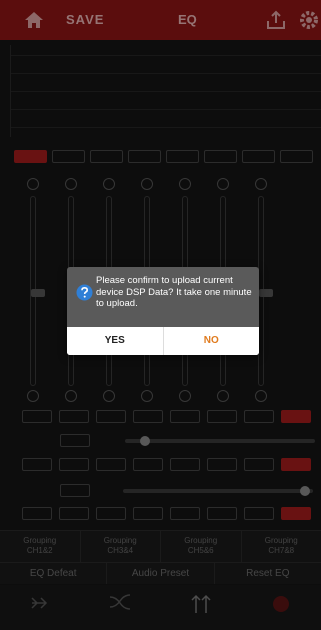 Image resolution: width=321 pixels, height=630 pixels. I want to click on no-button: NO, so click(211, 341).